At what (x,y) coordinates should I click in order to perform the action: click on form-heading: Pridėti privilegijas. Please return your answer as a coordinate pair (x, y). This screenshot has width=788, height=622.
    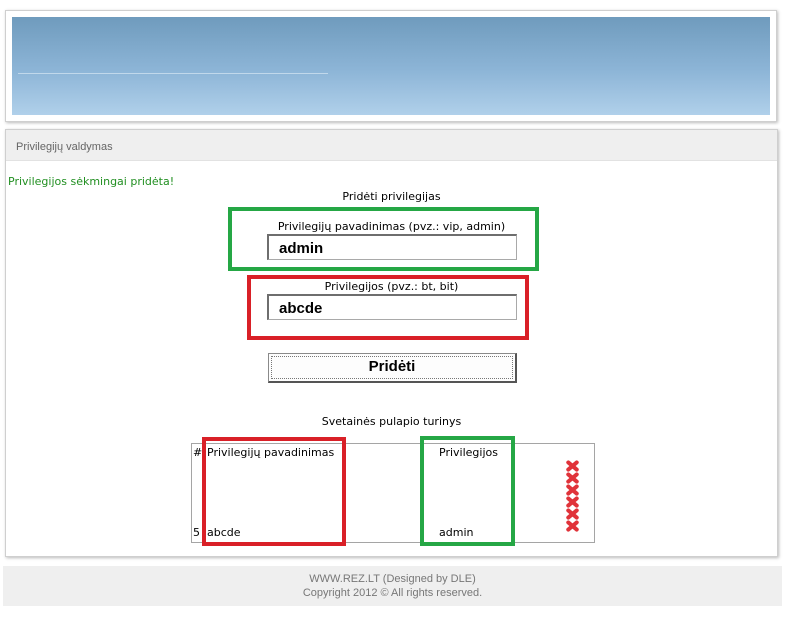
    Looking at the image, I should click on (391, 196).